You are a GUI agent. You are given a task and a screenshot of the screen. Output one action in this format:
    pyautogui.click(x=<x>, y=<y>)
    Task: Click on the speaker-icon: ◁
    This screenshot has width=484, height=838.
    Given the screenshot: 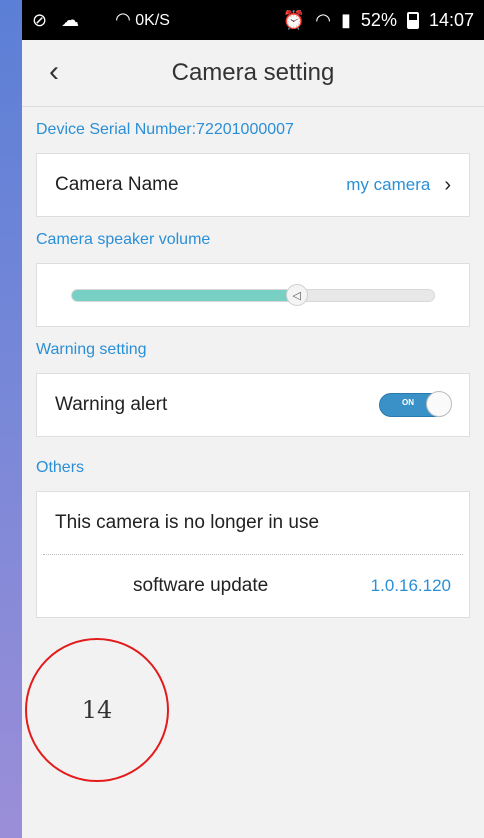 What is the action you would take?
    pyautogui.click(x=296, y=295)
    